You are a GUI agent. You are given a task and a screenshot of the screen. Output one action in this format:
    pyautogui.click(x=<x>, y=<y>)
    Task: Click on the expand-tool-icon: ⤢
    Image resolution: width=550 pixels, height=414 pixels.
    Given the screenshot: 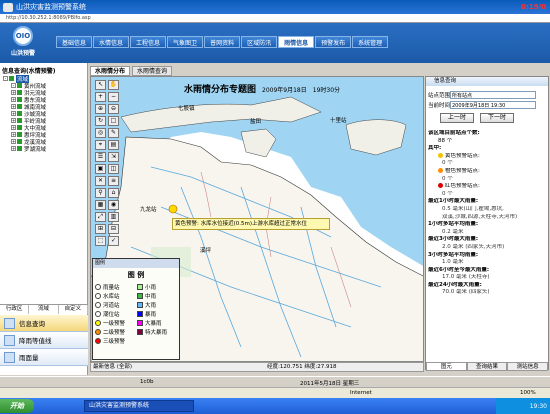 What is the action you would take?
    pyautogui.click(x=100, y=217)
    